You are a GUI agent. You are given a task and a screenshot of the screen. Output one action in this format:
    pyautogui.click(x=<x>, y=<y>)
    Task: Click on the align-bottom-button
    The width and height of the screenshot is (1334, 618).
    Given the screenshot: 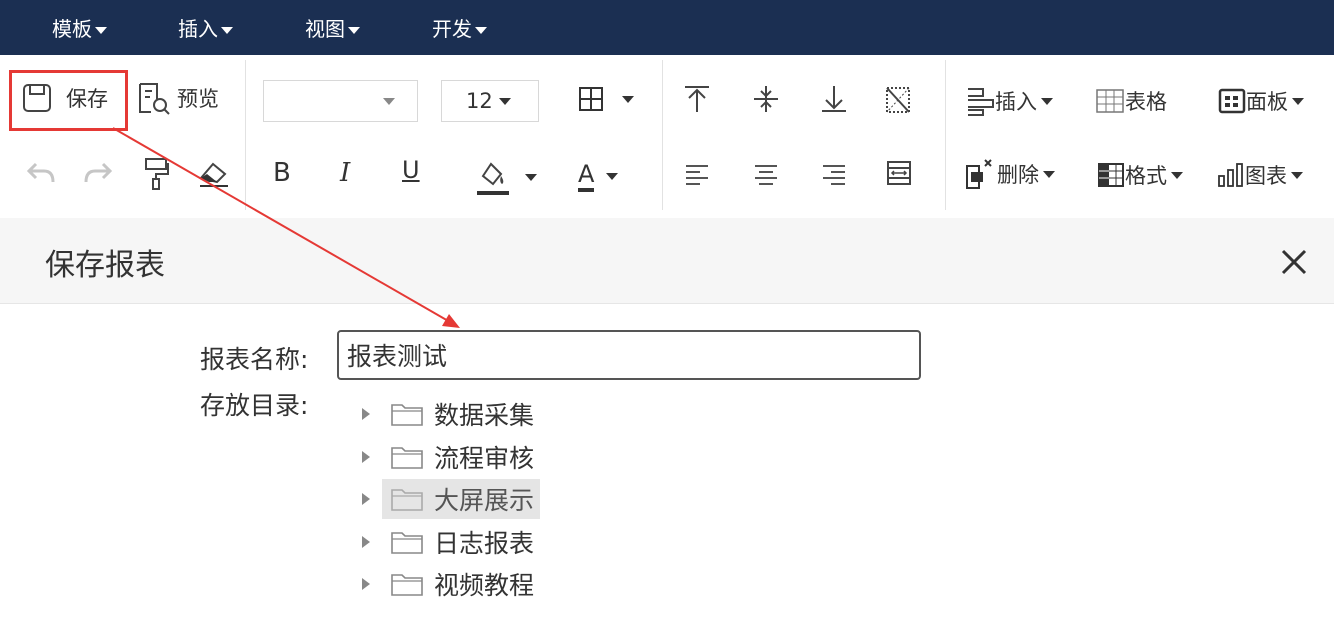 What is the action you would take?
    pyautogui.click(x=834, y=99)
    